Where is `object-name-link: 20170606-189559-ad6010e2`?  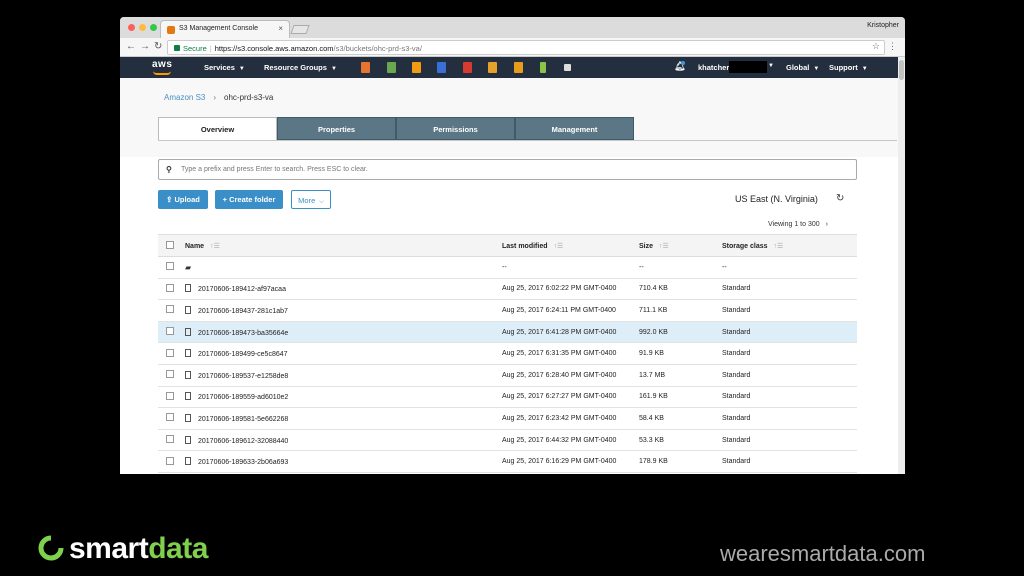 object-name-link: 20170606-189559-ad6010e2 is located at coordinates (243, 397).